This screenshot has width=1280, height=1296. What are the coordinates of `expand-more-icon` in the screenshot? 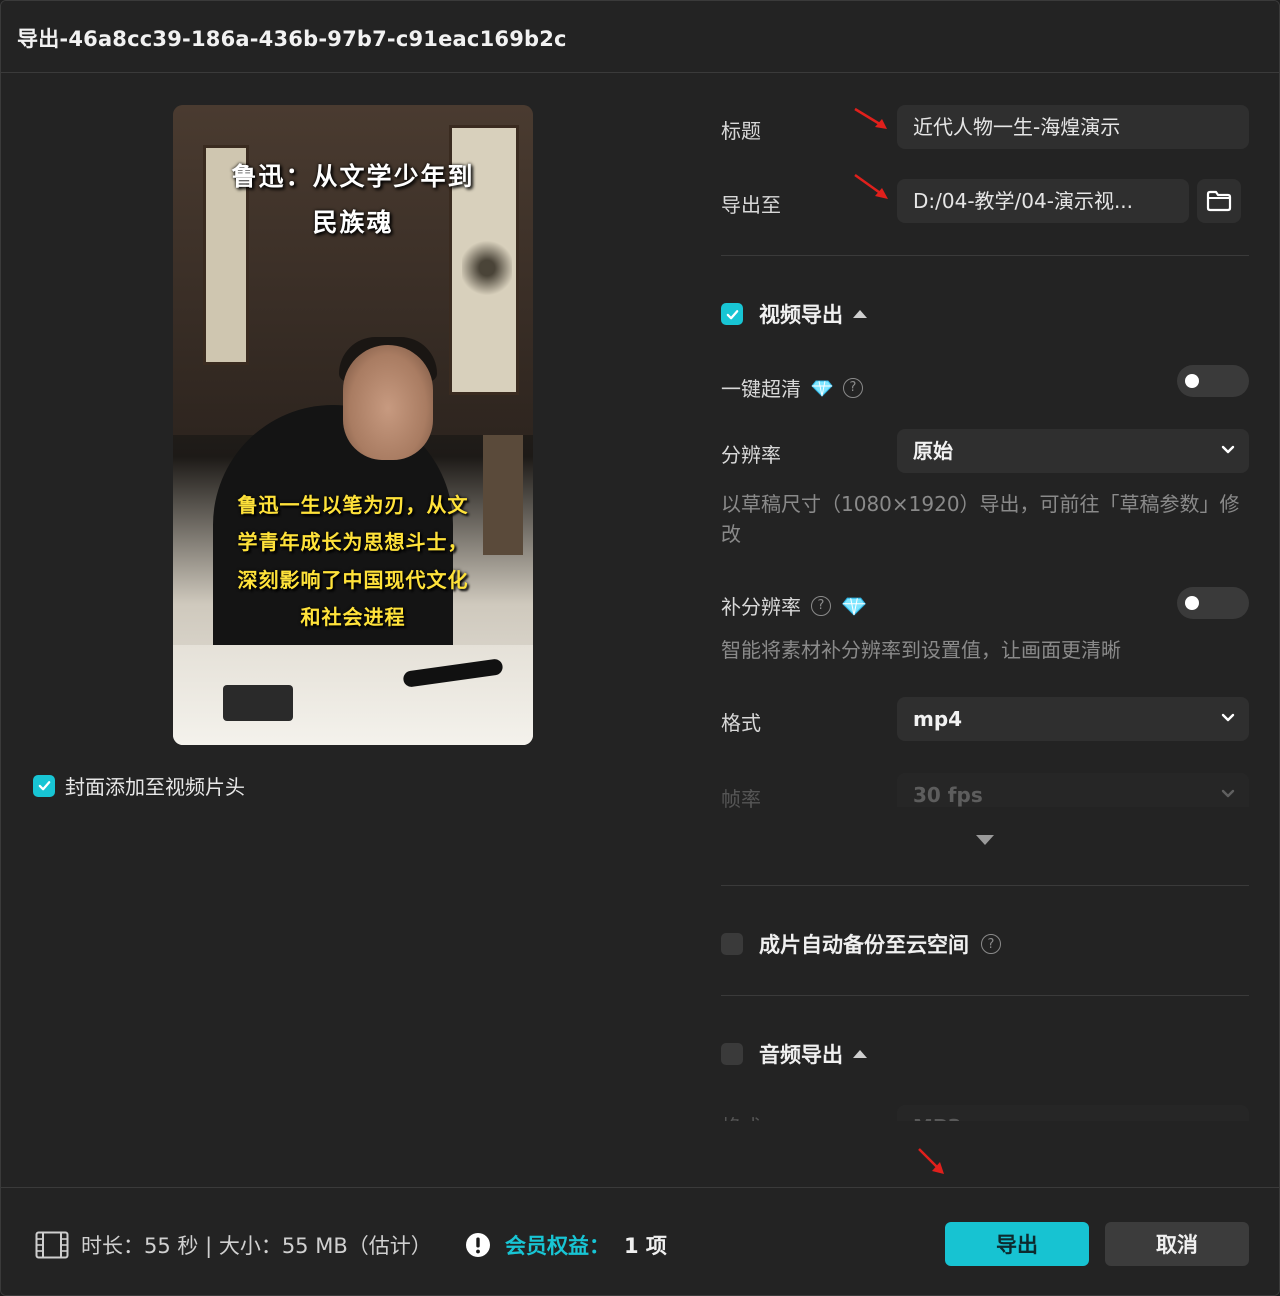 It's located at (985, 840).